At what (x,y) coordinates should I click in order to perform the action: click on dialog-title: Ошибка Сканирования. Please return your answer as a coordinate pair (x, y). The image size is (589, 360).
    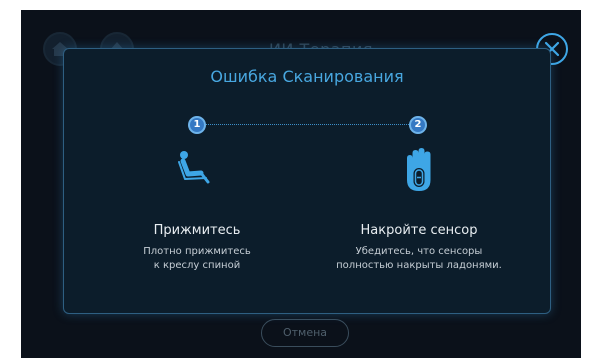
    Looking at the image, I should click on (307, 76).